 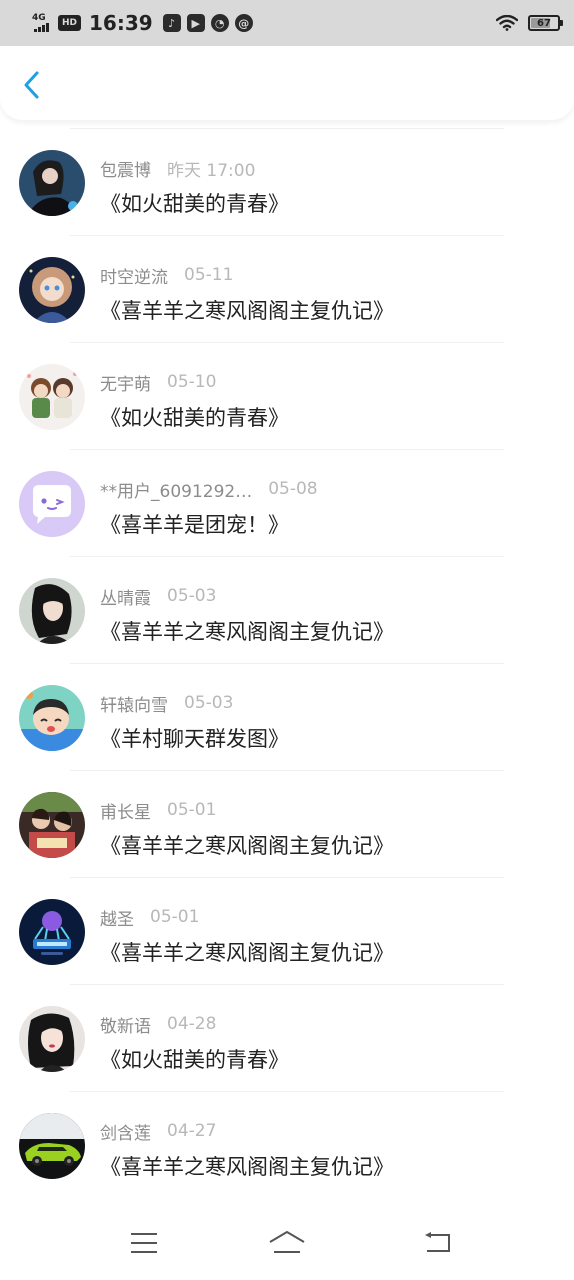 What do you see at coordinates (121, 23) in the screenshot?
I see `clock: 16:39` at bounding box center [121, 23].